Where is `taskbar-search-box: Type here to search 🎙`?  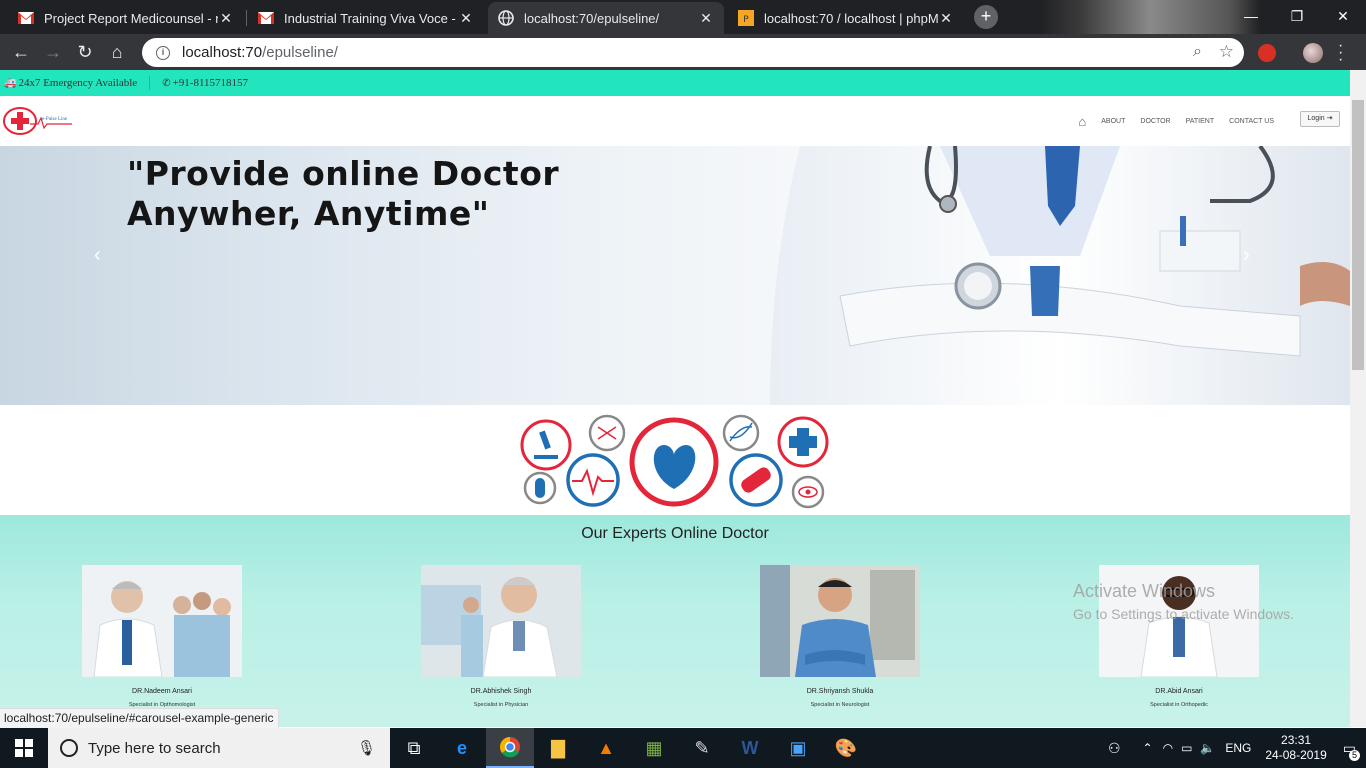
taskbar-search-box: Type here to search 🎙 is located at coordinates (219, 748).